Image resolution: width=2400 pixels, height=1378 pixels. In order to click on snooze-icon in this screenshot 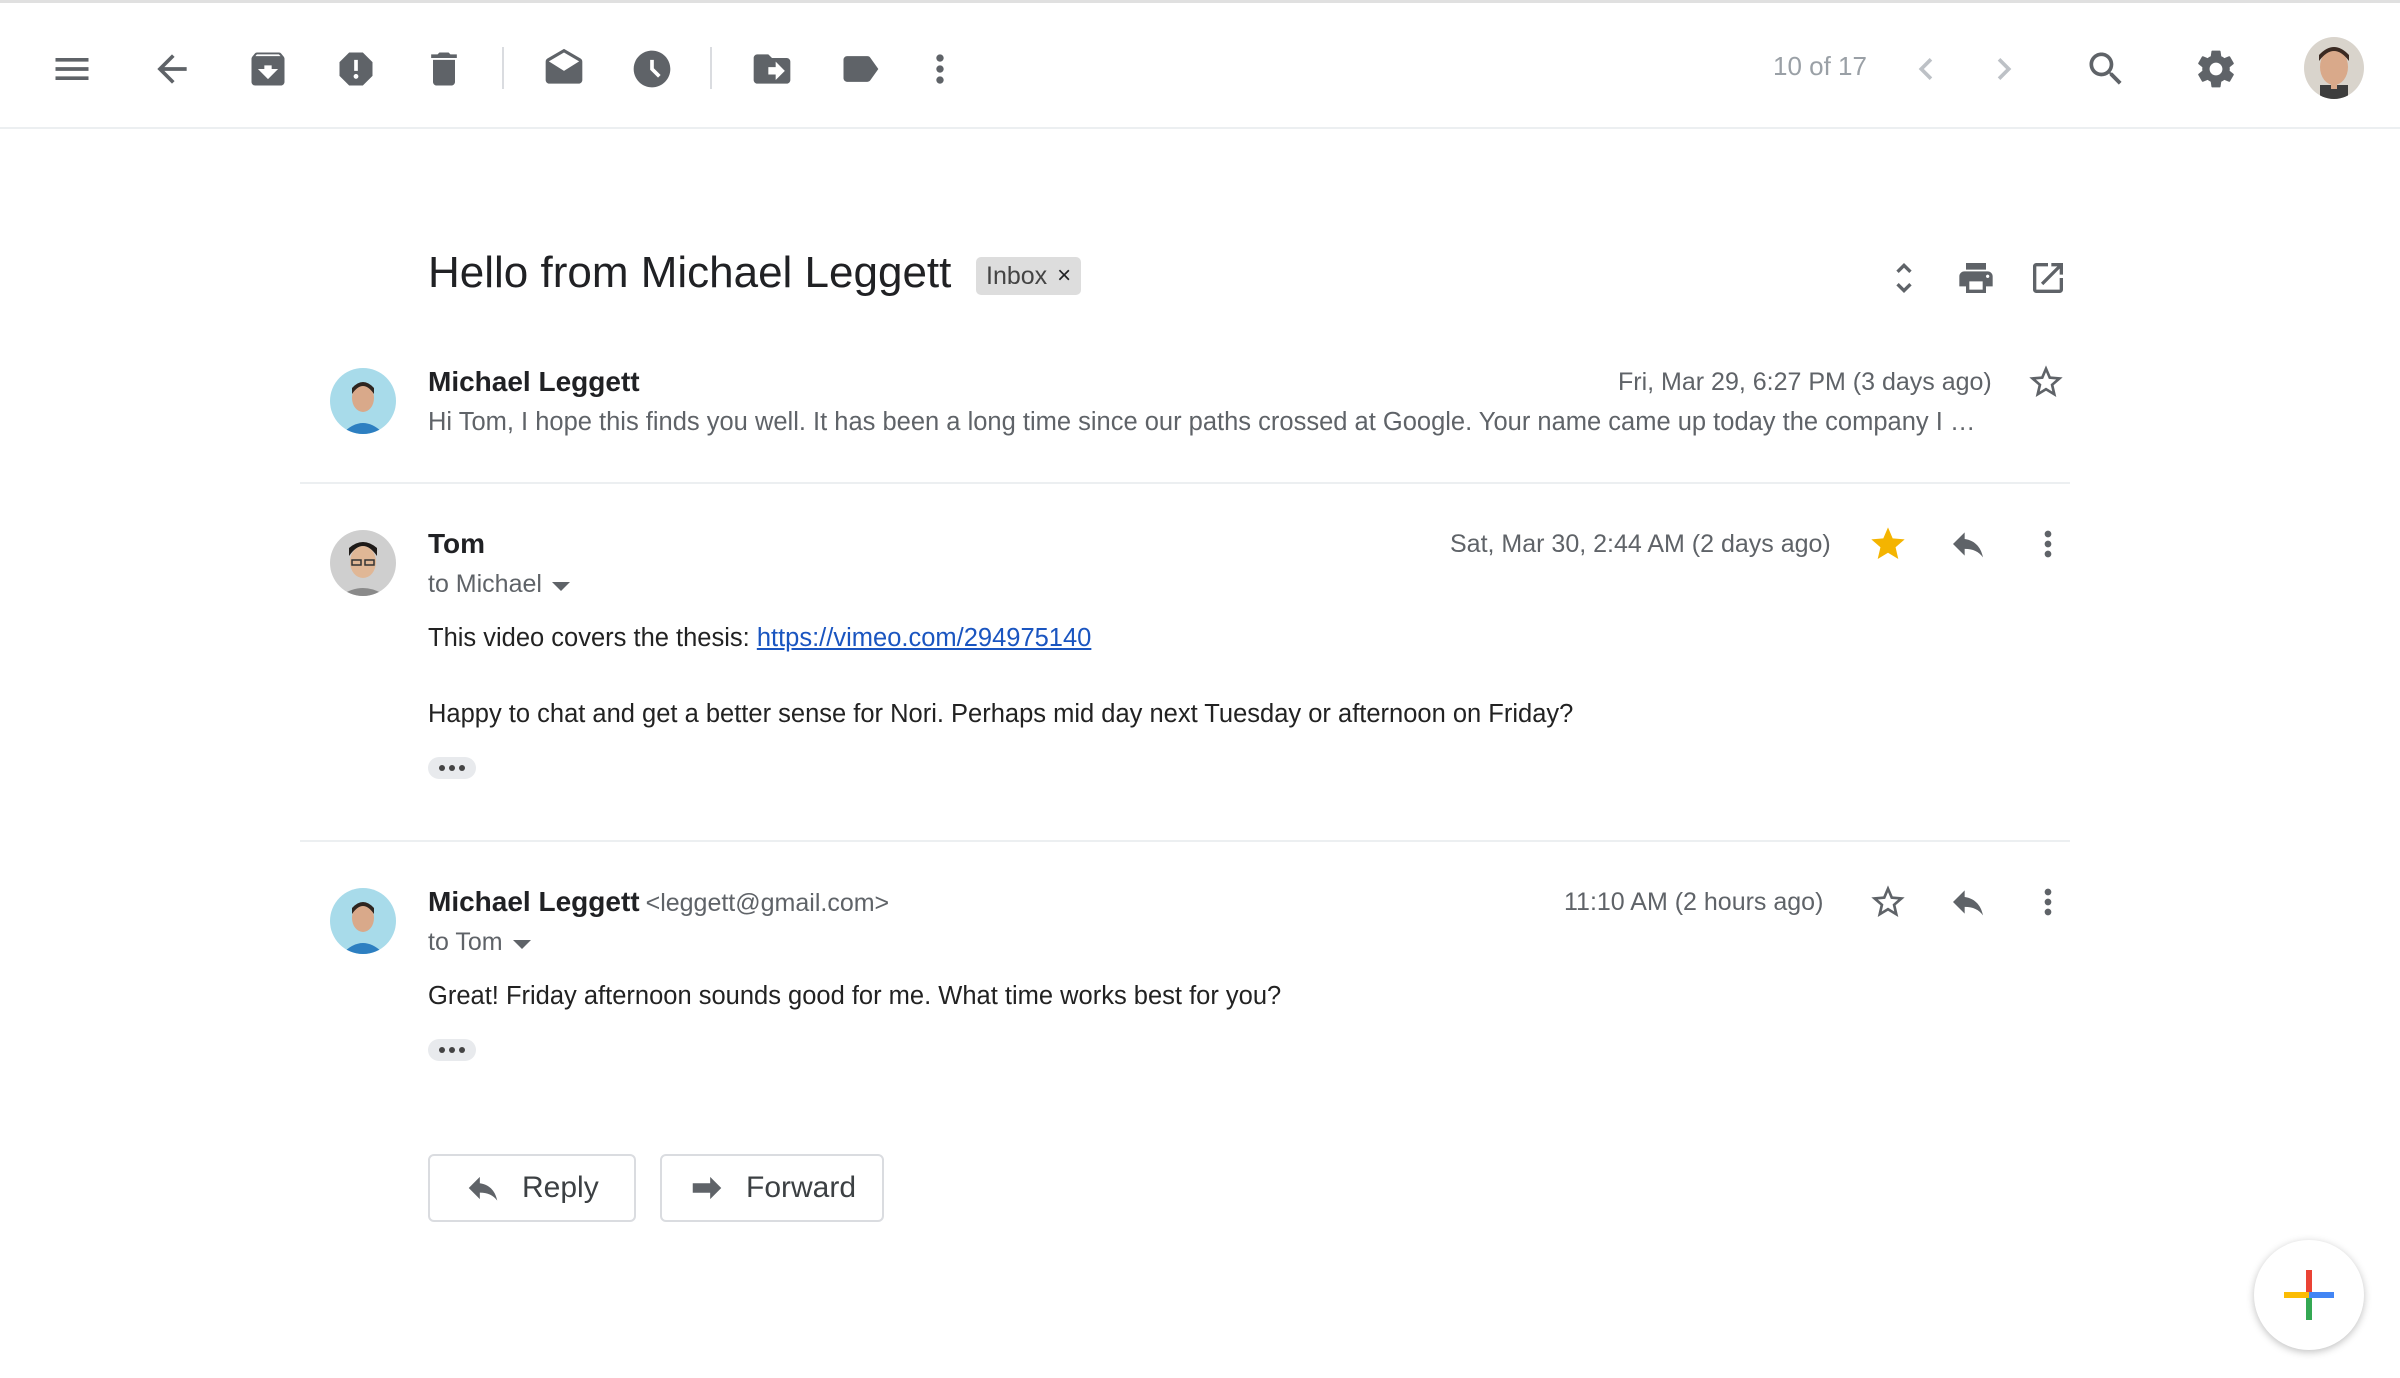, I will do `click(652, 69)`.